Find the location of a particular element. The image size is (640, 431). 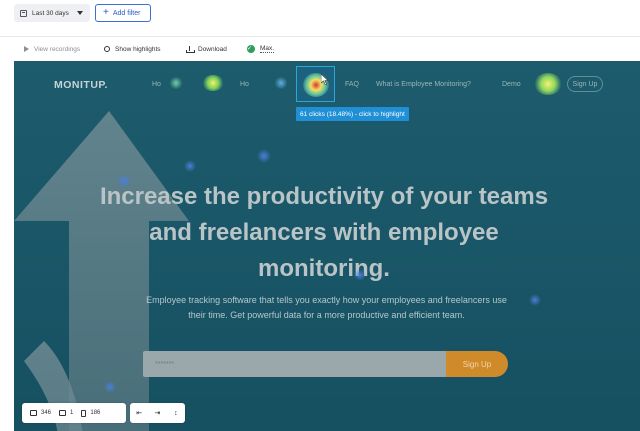

max-toggle: ✓ Max. is located at coordinates (261, 49).